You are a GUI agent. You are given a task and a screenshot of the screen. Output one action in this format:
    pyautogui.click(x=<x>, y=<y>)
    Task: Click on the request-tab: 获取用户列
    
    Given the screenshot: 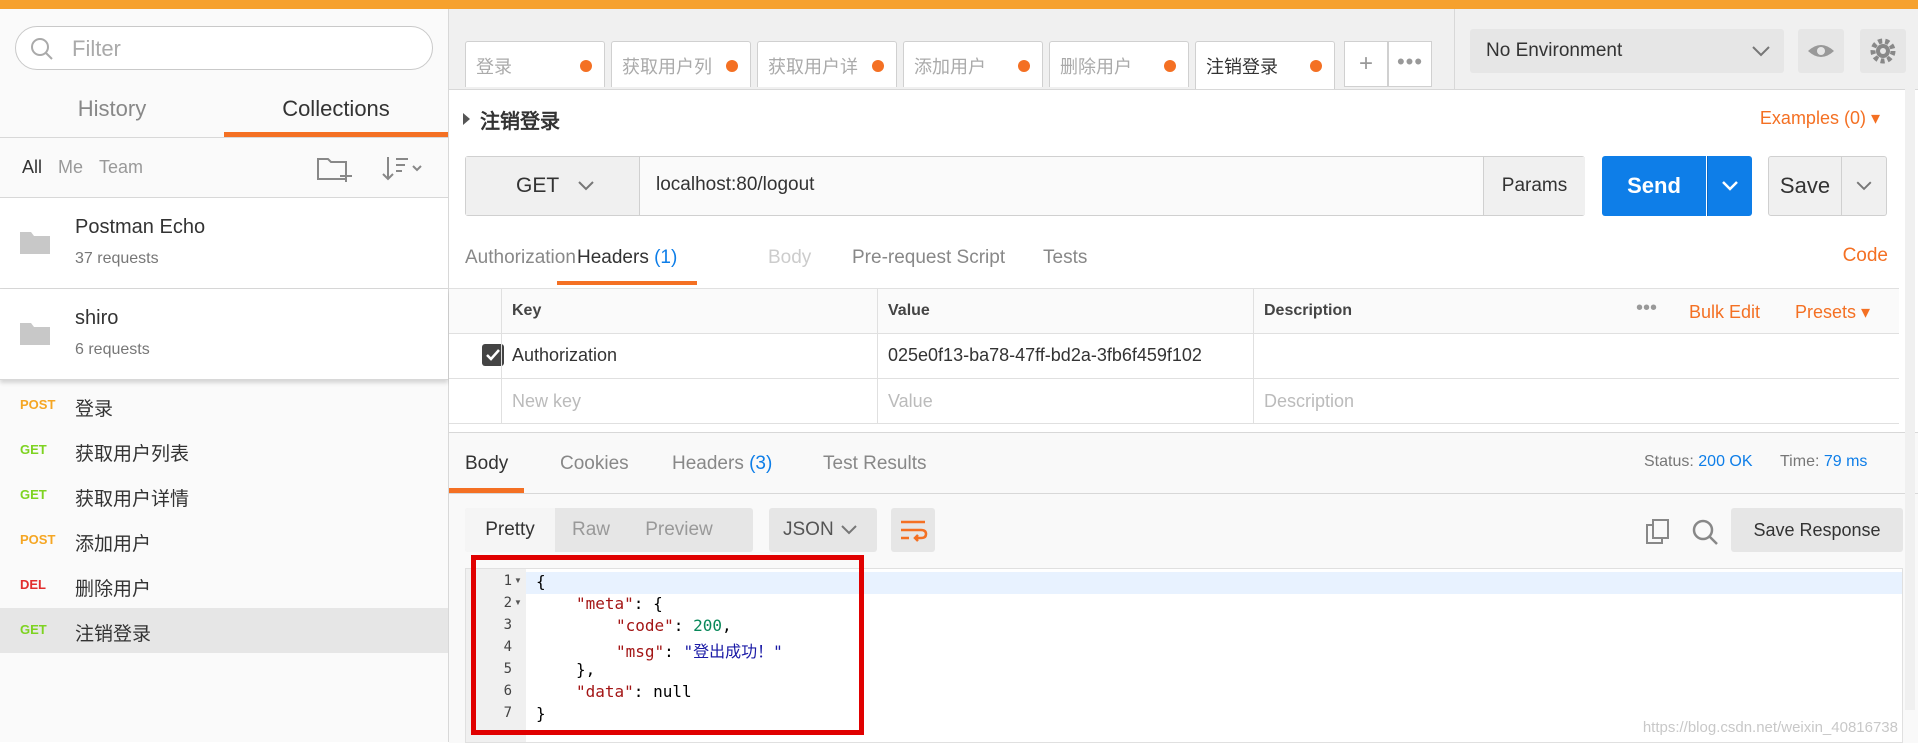 What is the action you would take?
    pyautogui.click(x=681, y=64)
    